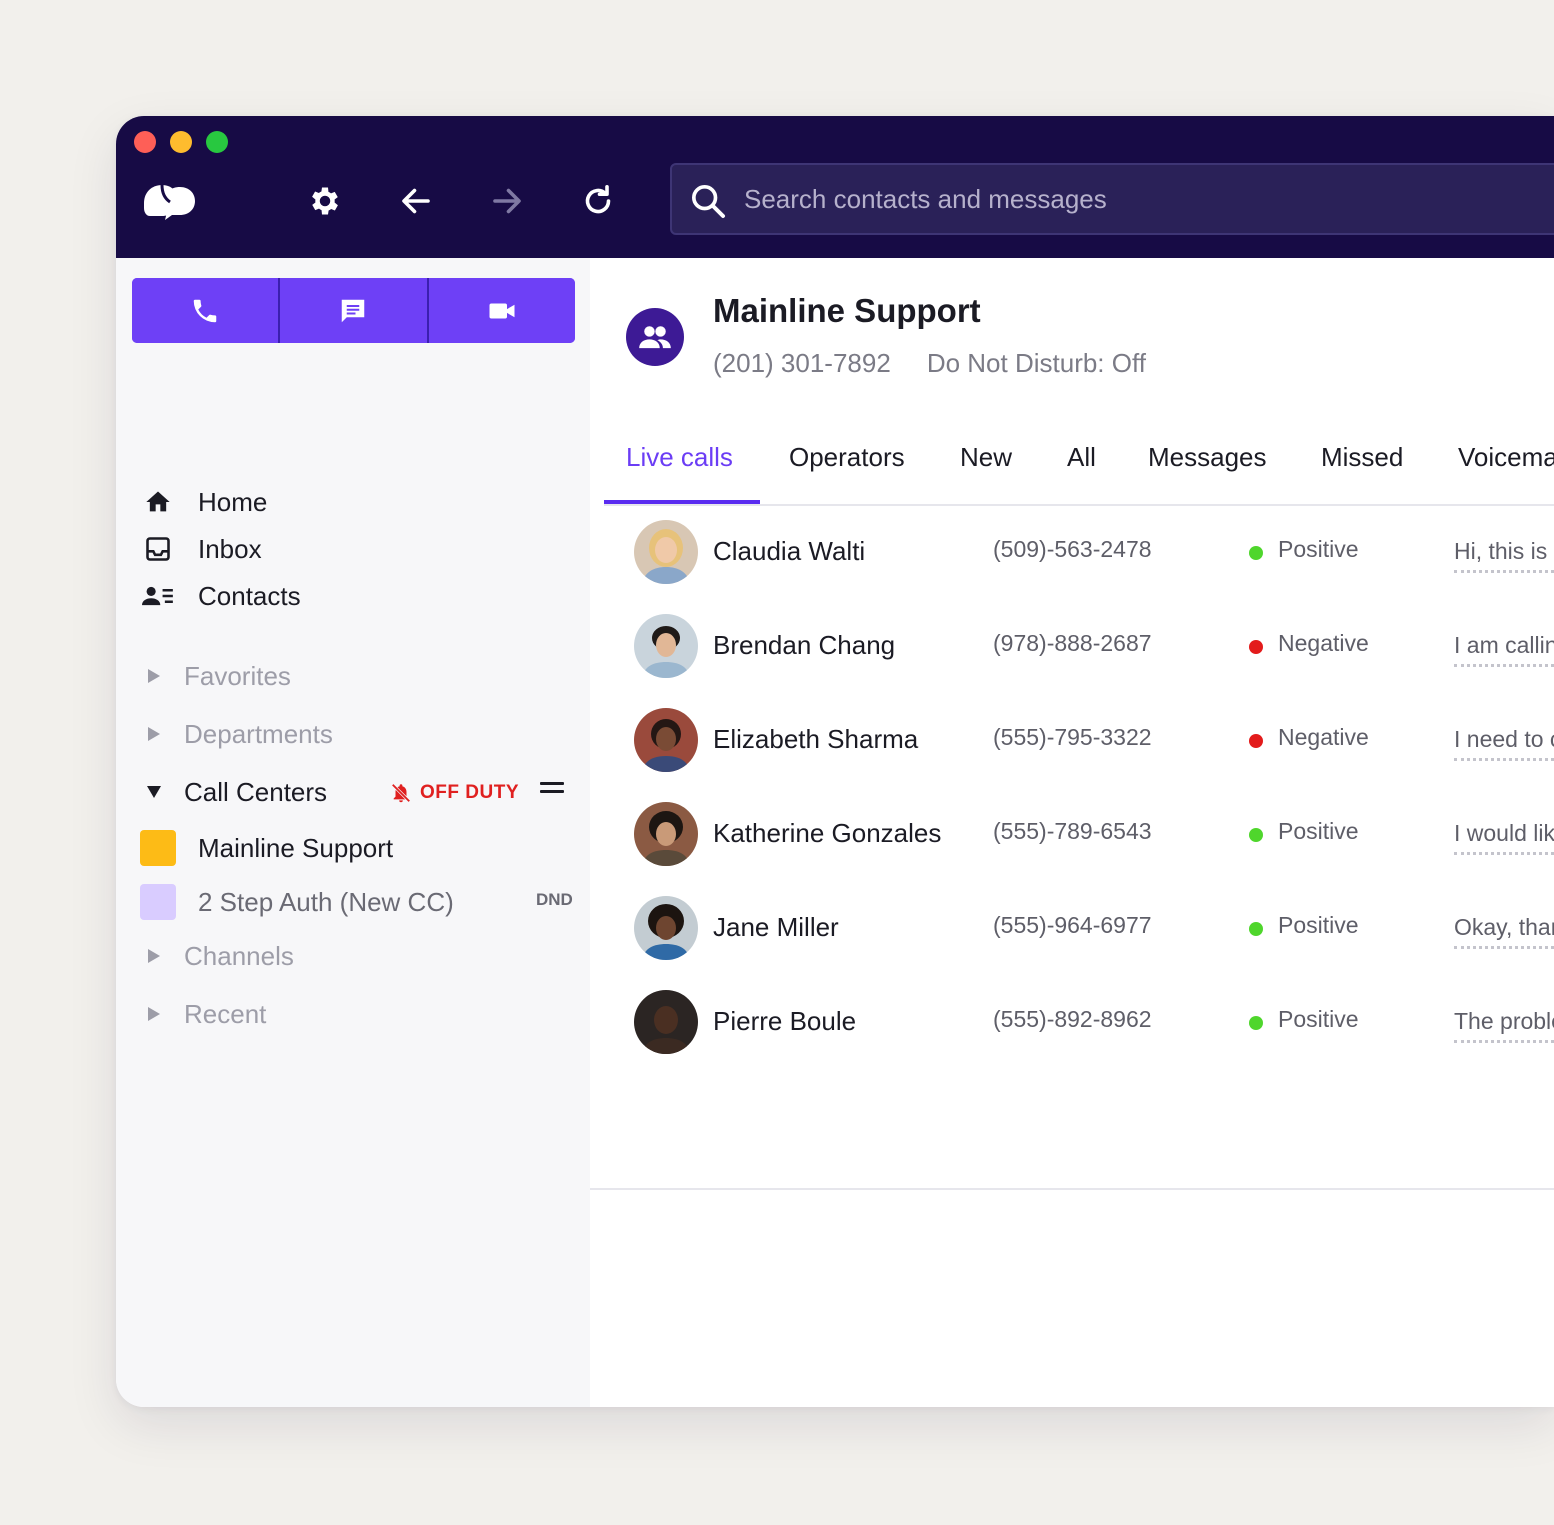 This screenshot has width=1554, height=1525. I want to click on phone-icon, so click(205, 310).